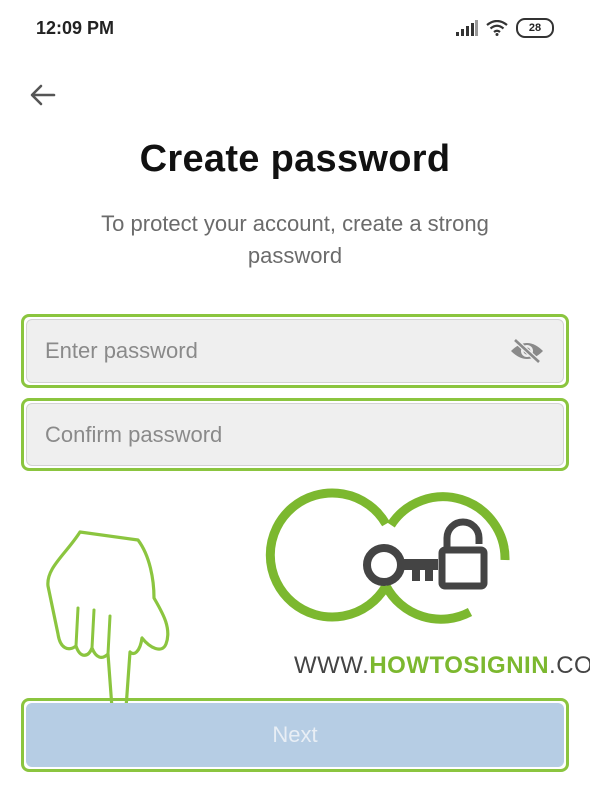  I want to click on confirm-password-input, so click(295, 434).